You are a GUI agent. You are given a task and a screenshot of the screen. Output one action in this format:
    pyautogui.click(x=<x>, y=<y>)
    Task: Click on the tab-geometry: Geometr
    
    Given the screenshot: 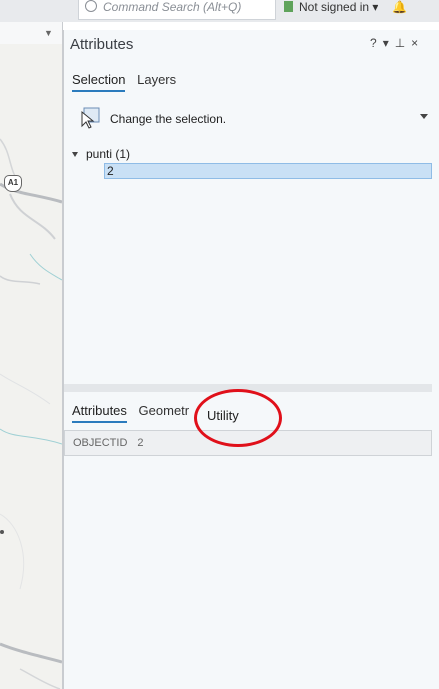 What is the action you would take?
    pyautogui.click(x=164, y=412)
    